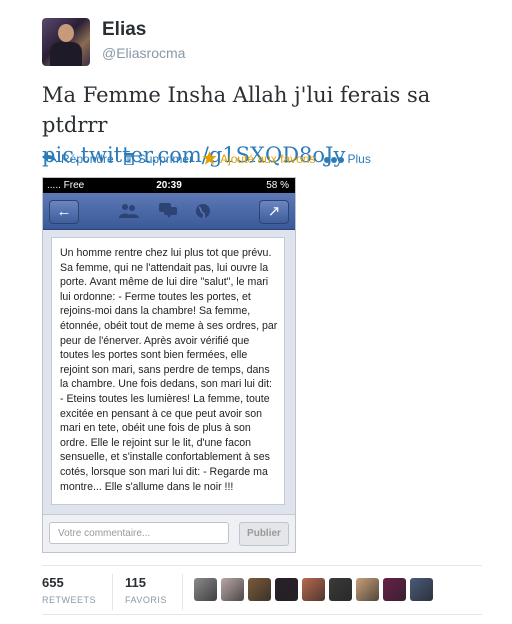  I want to click on phone-time: 20:39, so click(169, 185).